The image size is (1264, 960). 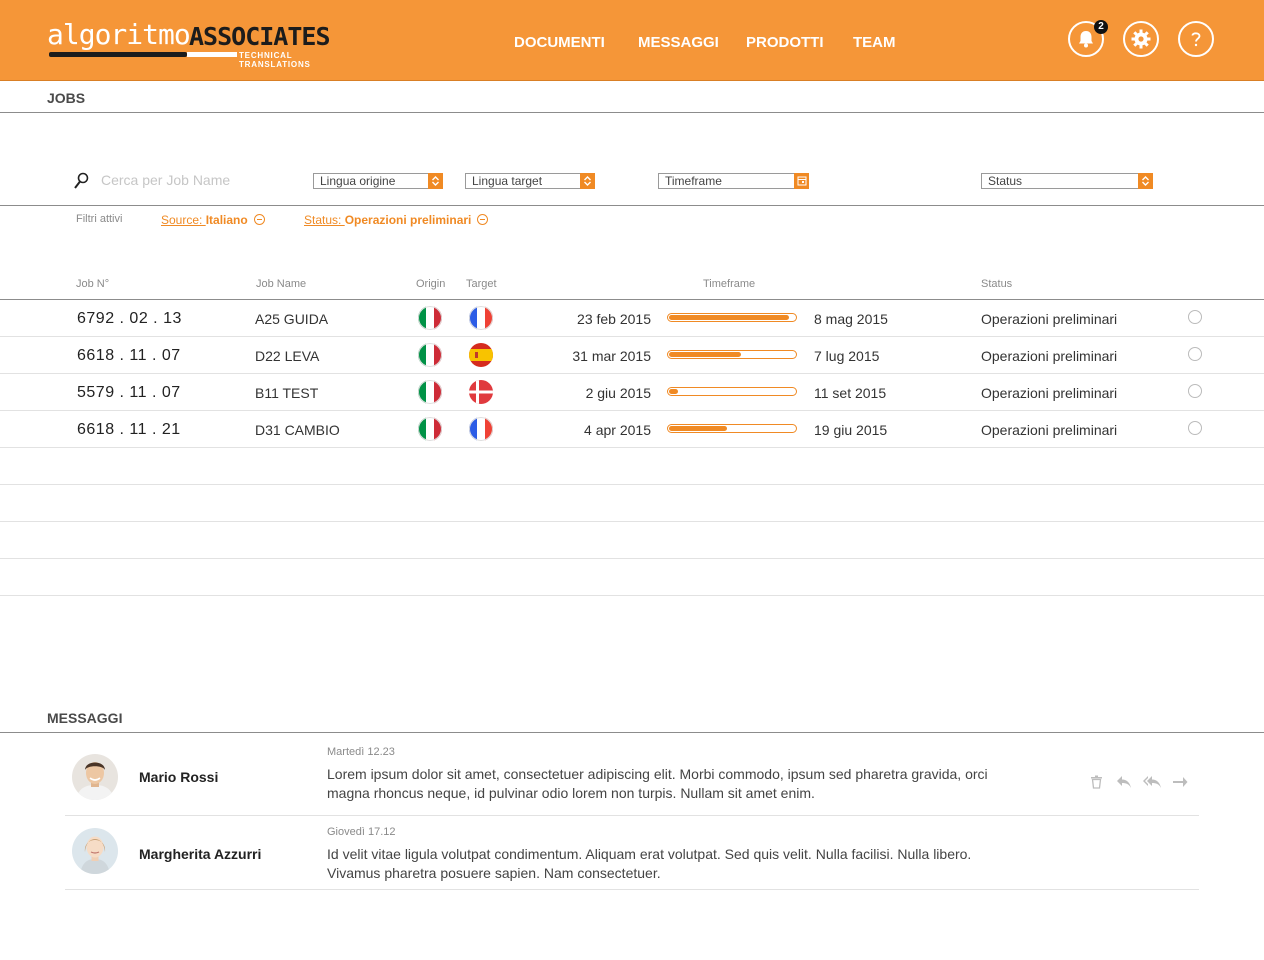 What do you see at coordinates (281, 284) in the screenshot?
I see `column-header-job-name: Job Name` at bounding box center [281, 284].